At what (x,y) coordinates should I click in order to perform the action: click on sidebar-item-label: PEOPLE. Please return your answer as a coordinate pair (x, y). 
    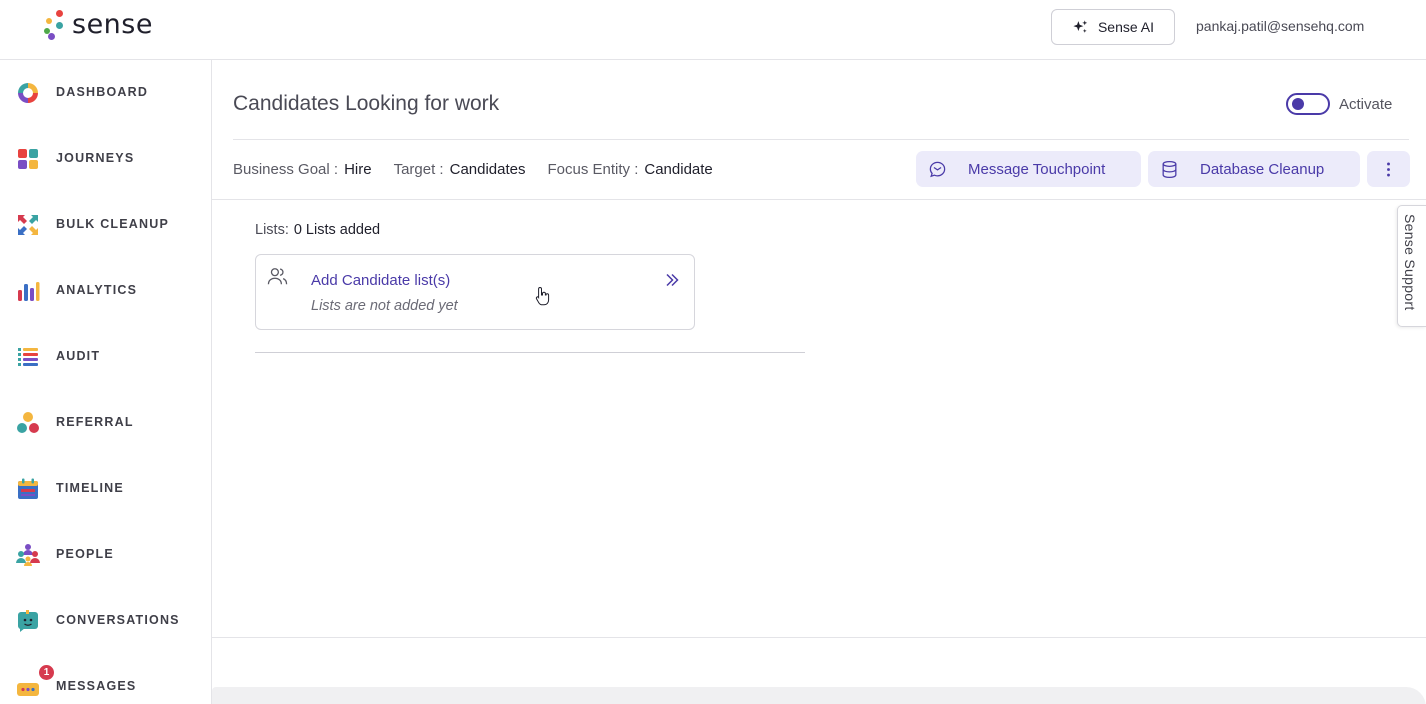
    Looking at the image, I should click on (85, 554).